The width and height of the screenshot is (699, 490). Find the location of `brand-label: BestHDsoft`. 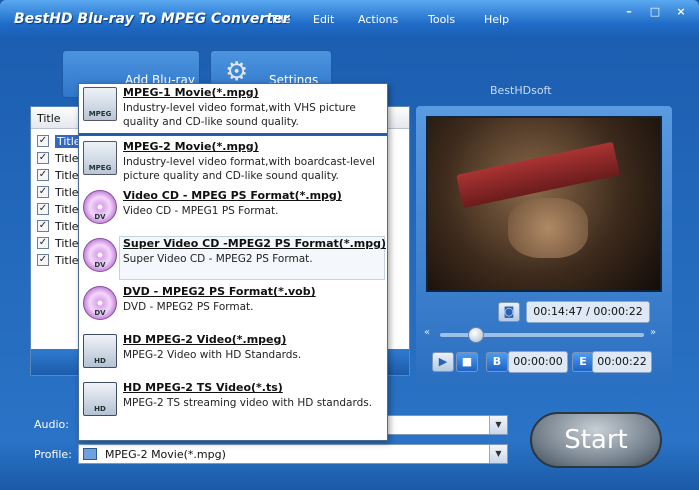

brand-label: BestHDsoft is located at coordinates (521, 90).